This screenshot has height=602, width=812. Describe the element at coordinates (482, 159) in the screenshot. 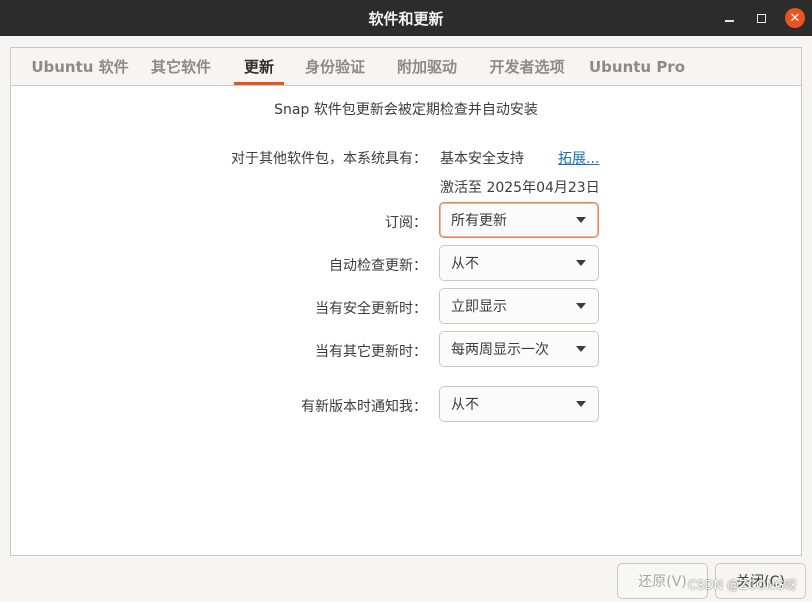

I see `support-level-value: 基本安全支持` at that location.